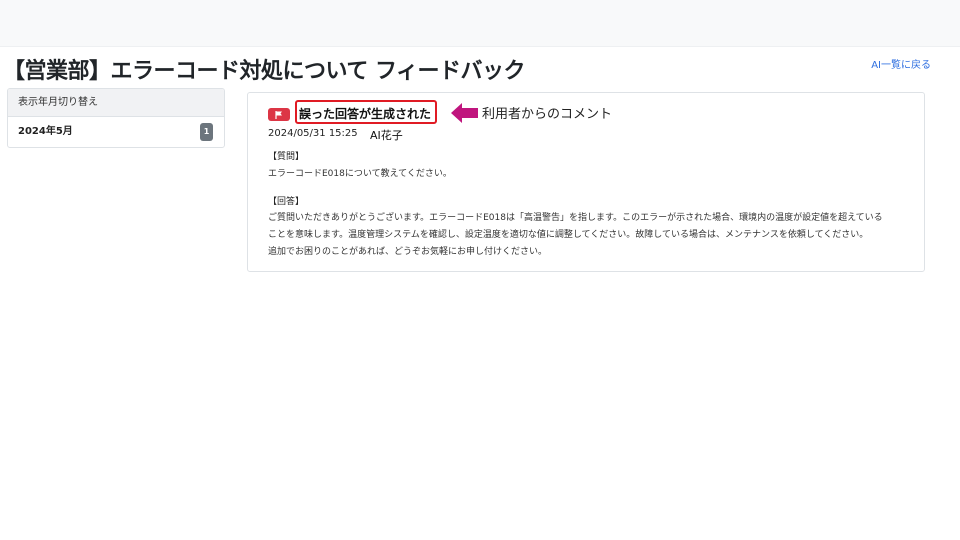 This screenshot has height=540, width=960. What do you see at coordinates (360, 174) in the screenshot?
I see `question-text: エラーコードE018について教えてください。` at bounding box center [360, 174].